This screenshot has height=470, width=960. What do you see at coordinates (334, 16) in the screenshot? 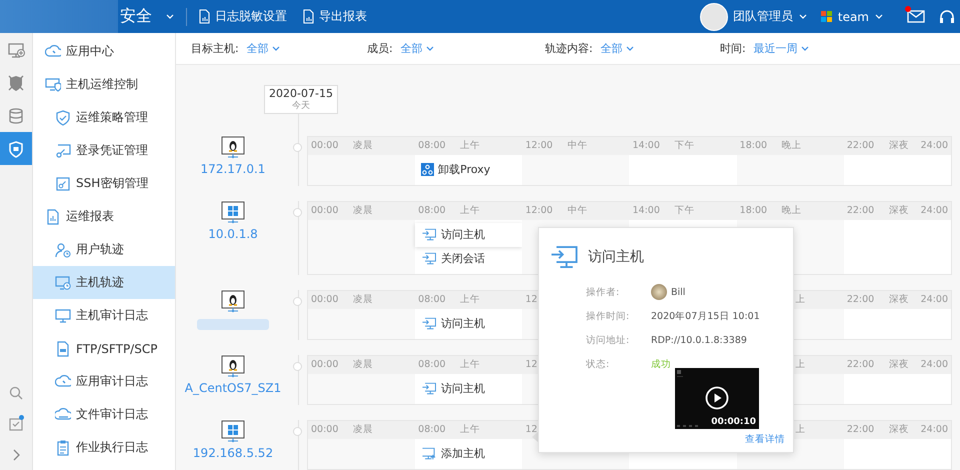
I see `toolbar-button: 导出报表` at bounding box center [334, 16].